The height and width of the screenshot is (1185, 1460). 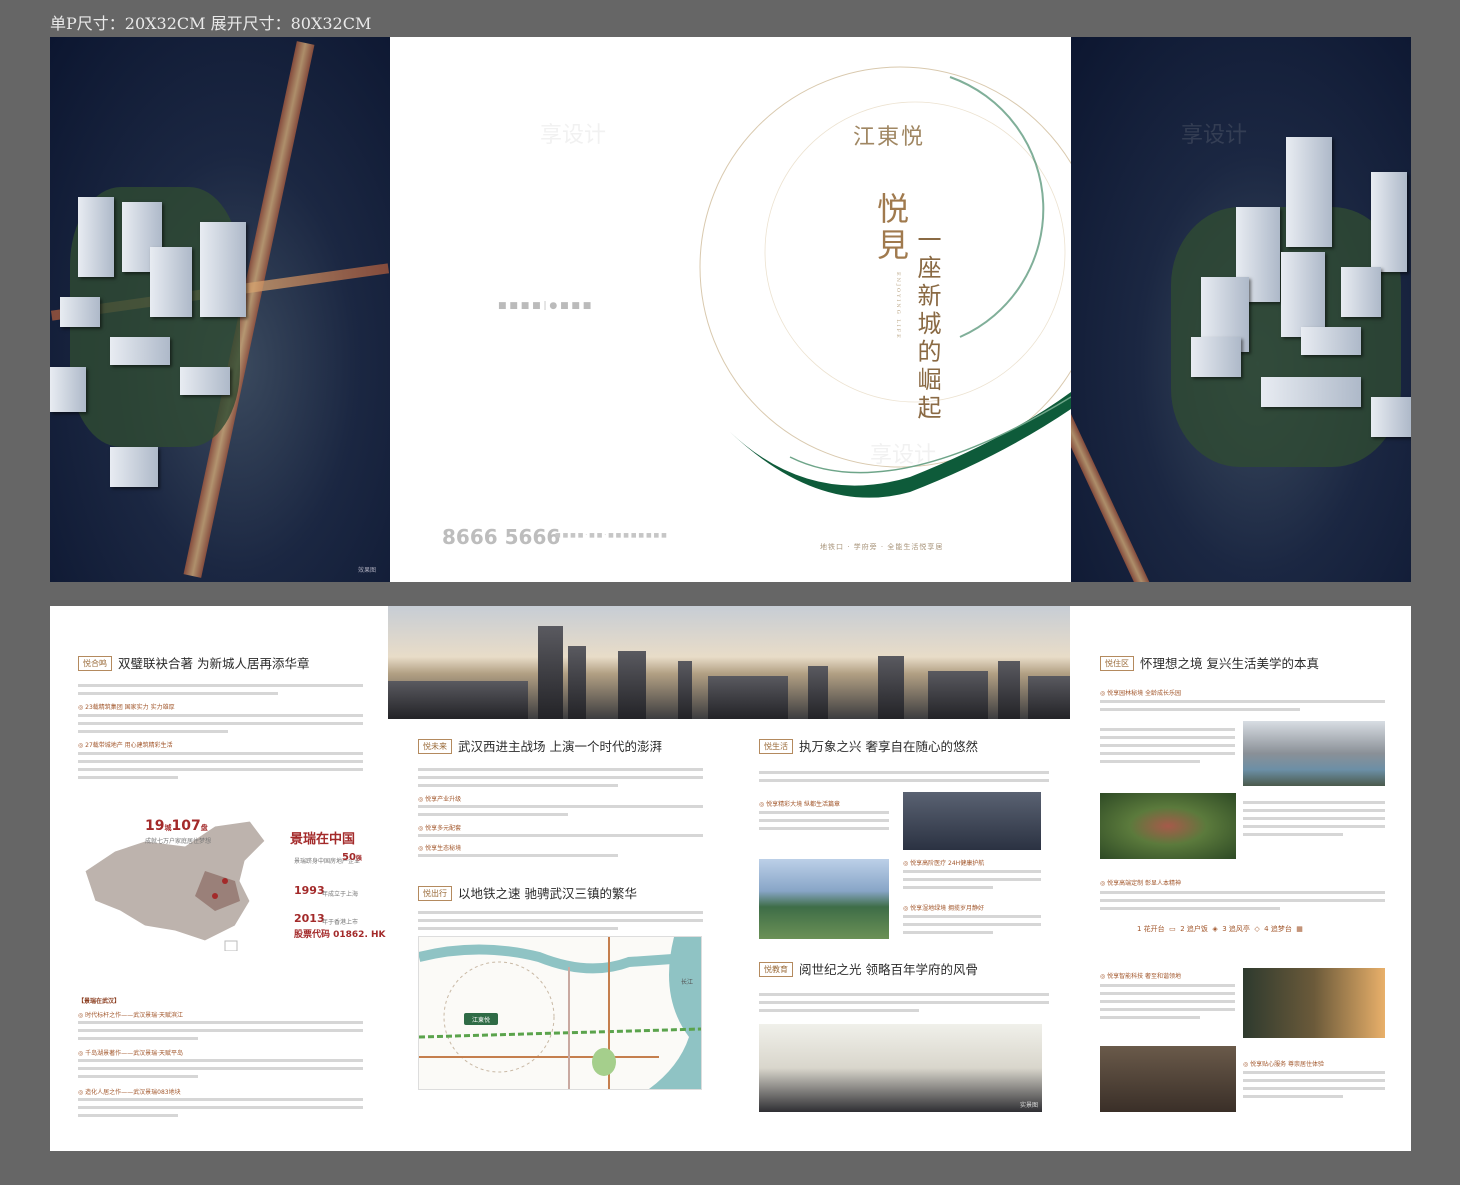 I want to click on size-label: 单P尺寸：20X32CM 展开尺寸：80X32CM, so click(x=211, y=23).